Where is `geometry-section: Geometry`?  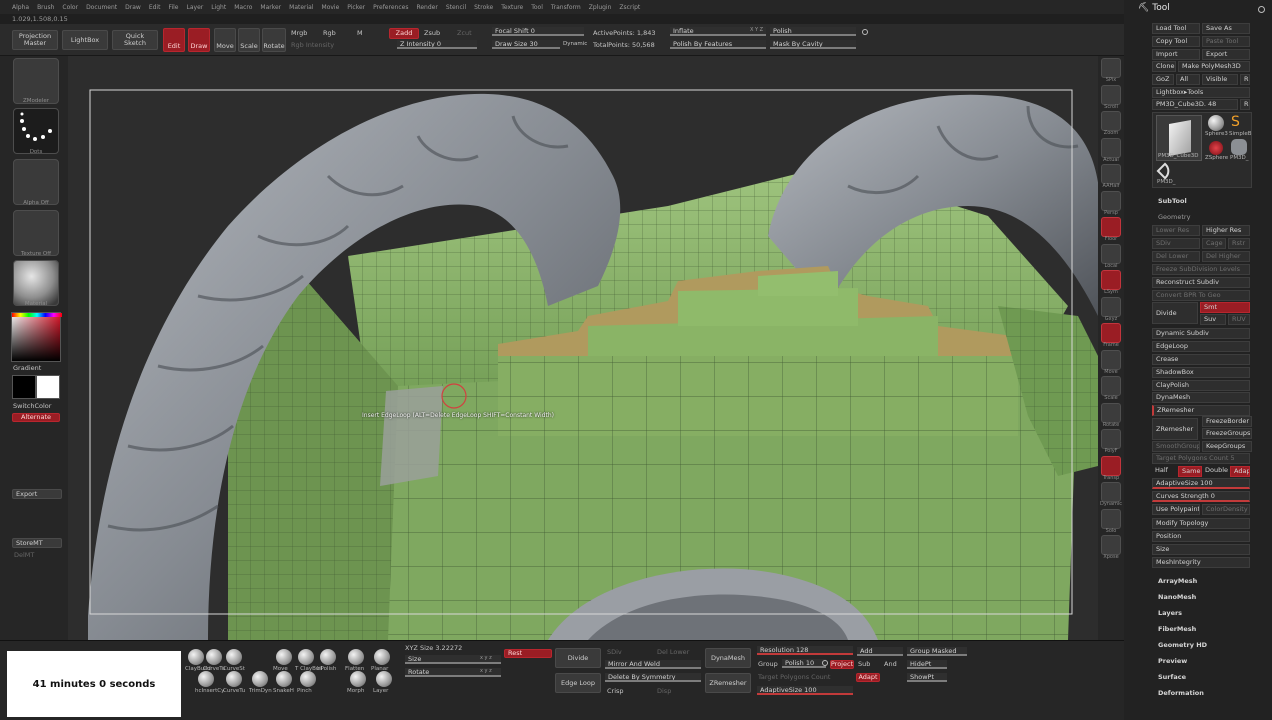 geometry-section: Geometry is located at coordinates (1174, 217).